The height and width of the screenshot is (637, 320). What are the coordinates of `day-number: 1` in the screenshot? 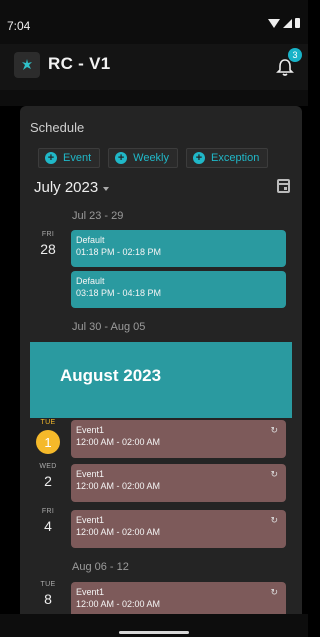 It's located at (48, 442).